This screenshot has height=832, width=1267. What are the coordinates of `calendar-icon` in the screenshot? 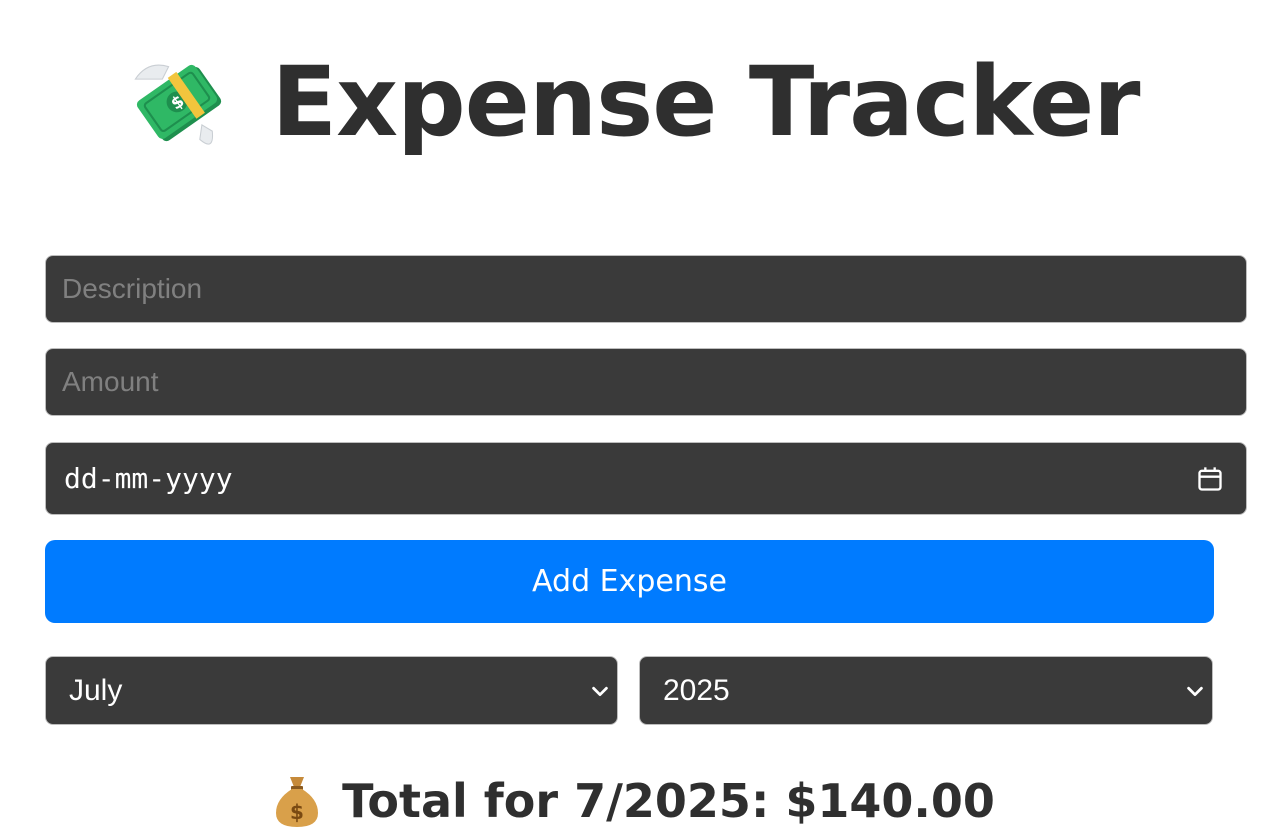 It's located at (1210, 479).